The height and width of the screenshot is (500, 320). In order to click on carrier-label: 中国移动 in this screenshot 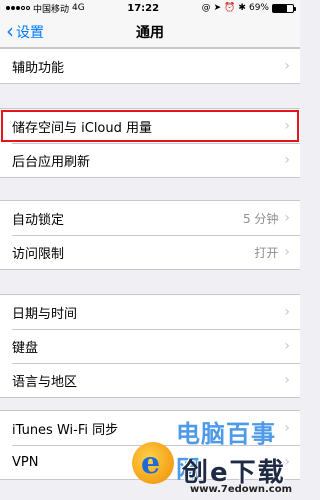, I will do `click(51, 9)`.